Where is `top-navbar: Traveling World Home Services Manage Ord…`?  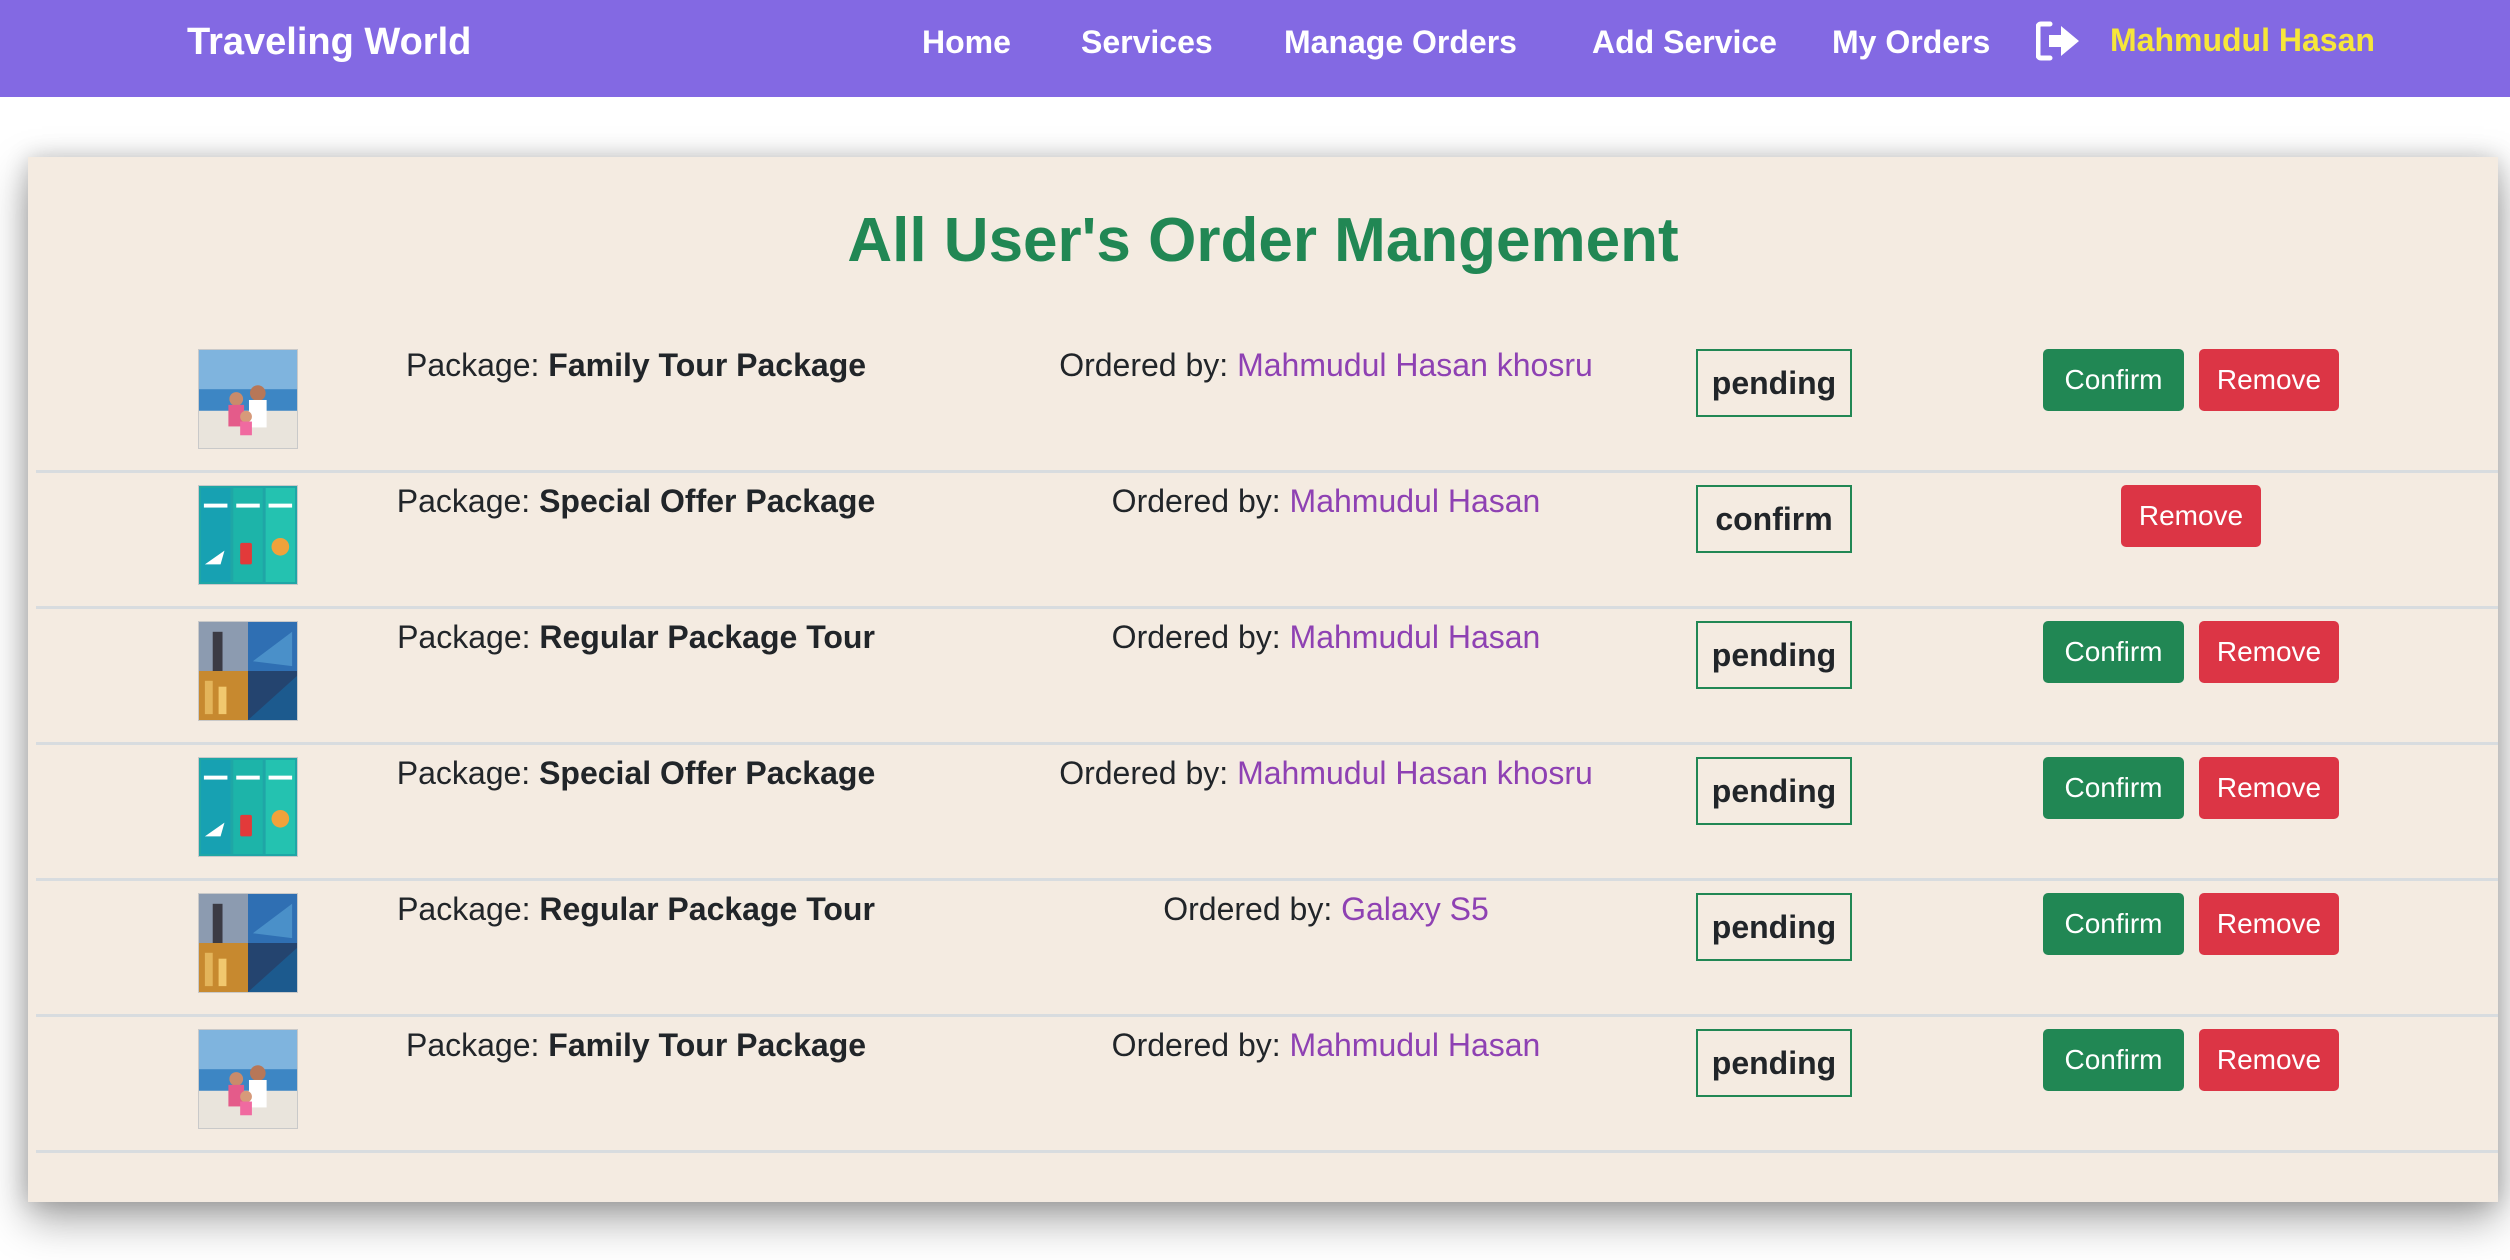
top-navbar: Traveling World Home Services Manage Ord… is located at coordinates (1255, 48).